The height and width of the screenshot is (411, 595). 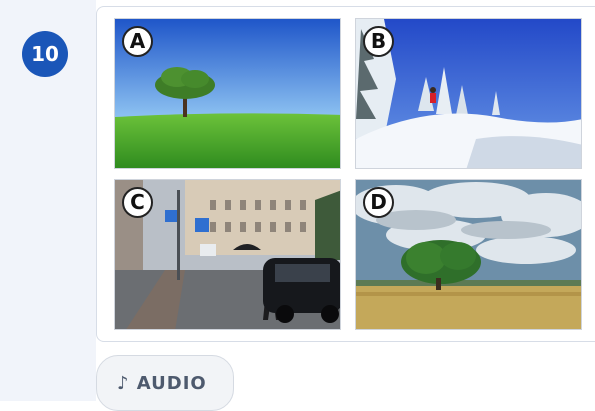 What do you see at coordinates (137, 202) in the screenshot?
I see `option-label: C` at bounding box center [137, 202].